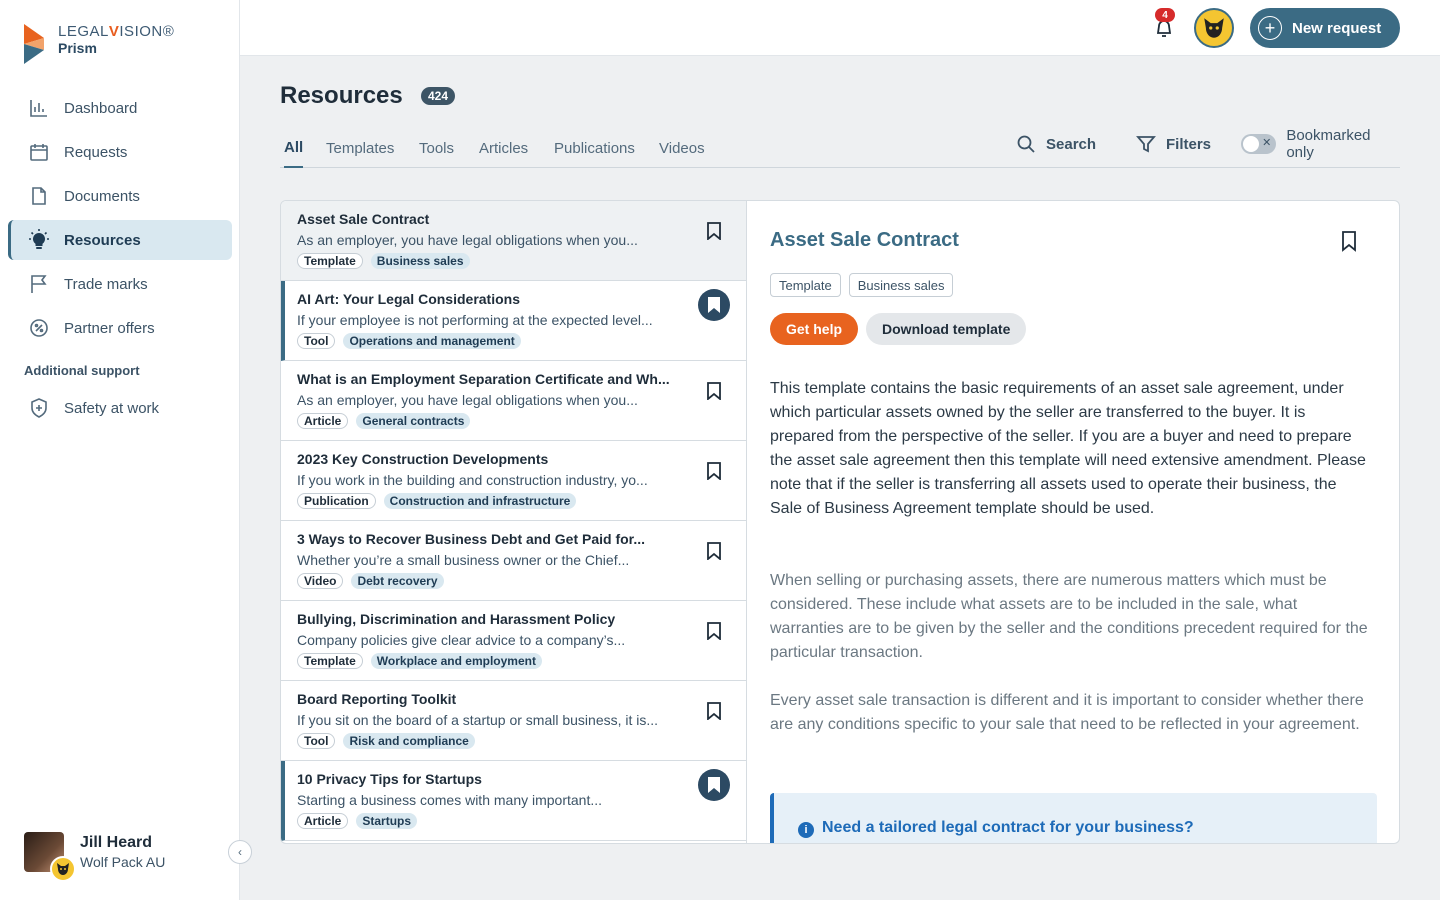  What do you see at coordinates (377, 699) in the screenshot?
I see `item-title: Board Reporting Toolkit` at bounding box center [377, 699].